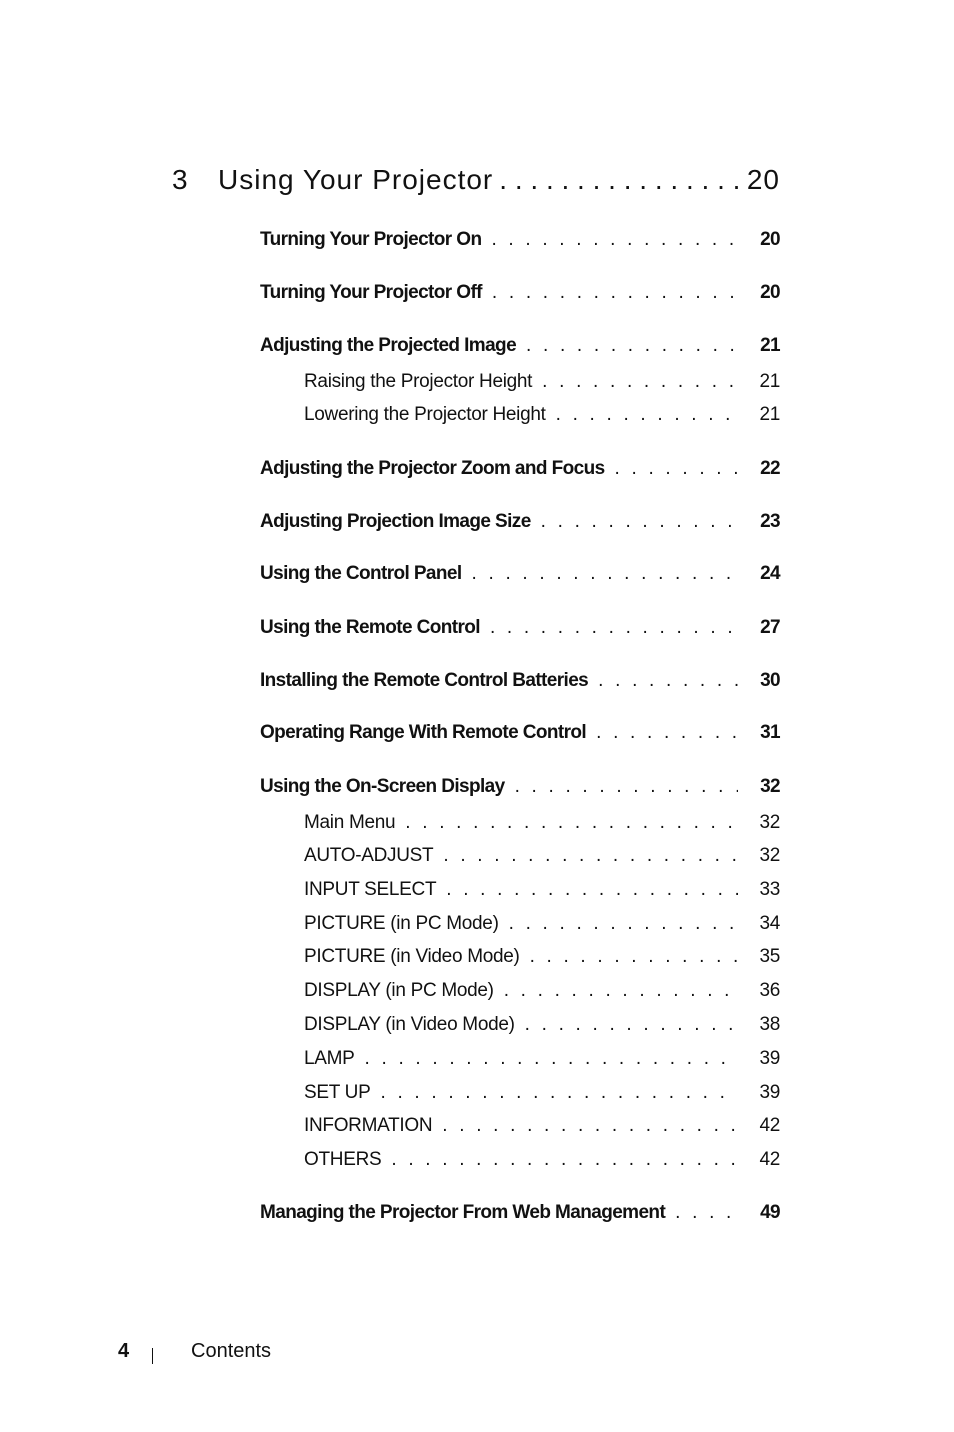 Image resolution: width=954 pixels, height=1432 pixels. I want to click on toc-entry-label: Using the Remote Control, so click(370, 627).